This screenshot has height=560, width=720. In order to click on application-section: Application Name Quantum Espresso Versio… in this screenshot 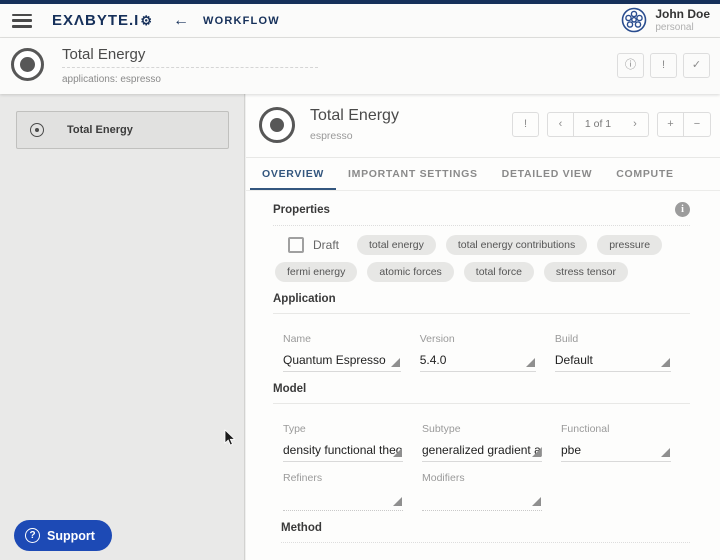, I will do `click(481, 332)`.